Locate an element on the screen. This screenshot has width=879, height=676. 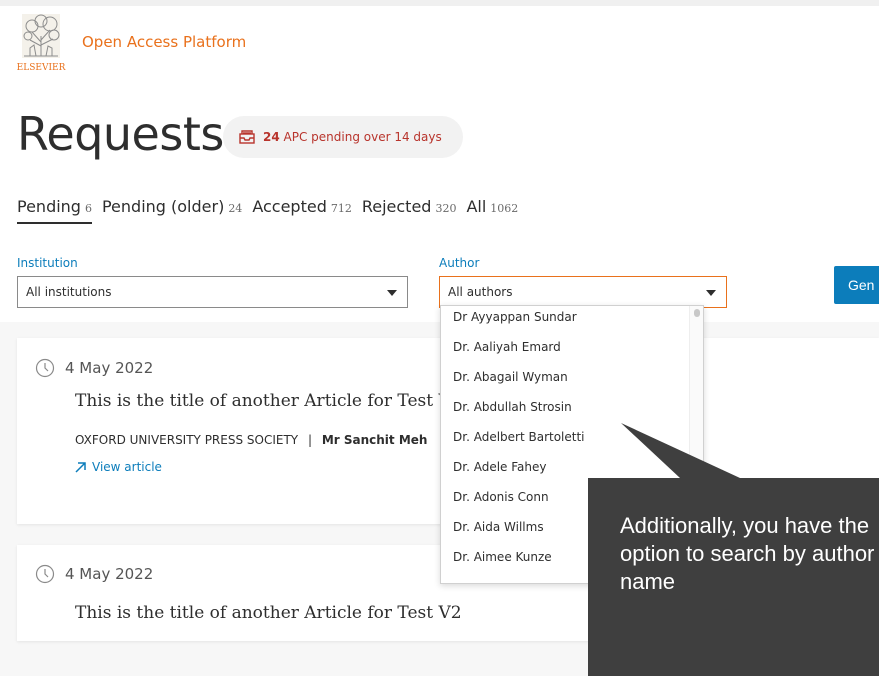
publisher-name: OXFORD UNIVERSITY PRESS SOCIETY is located at coordinates (187, 440).